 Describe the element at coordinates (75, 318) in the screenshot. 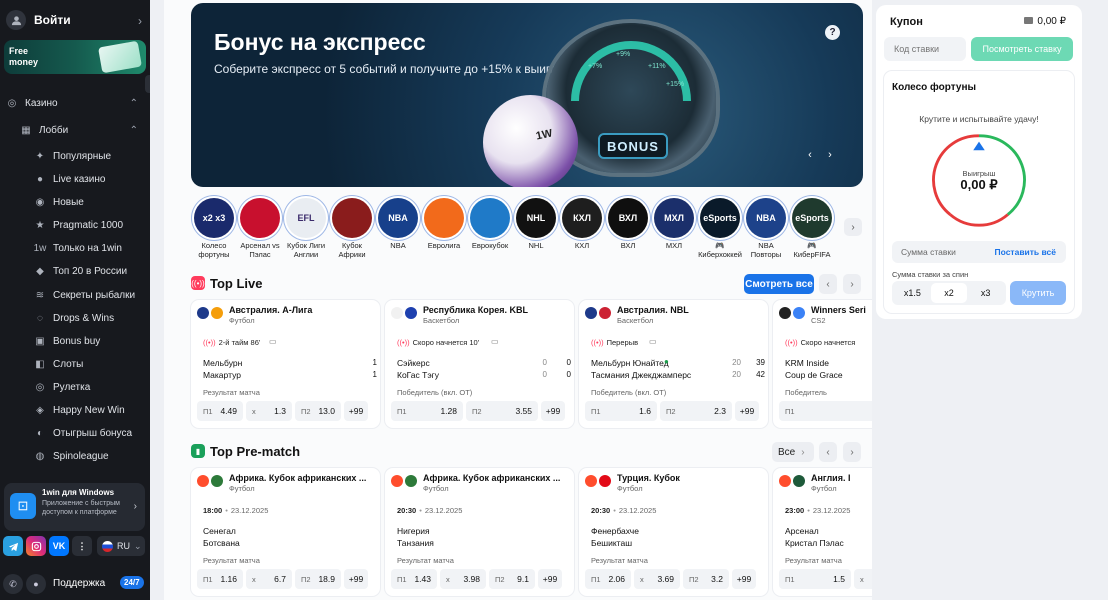

I see `sidebar-item: ◌ Drops & Wins` at that location.